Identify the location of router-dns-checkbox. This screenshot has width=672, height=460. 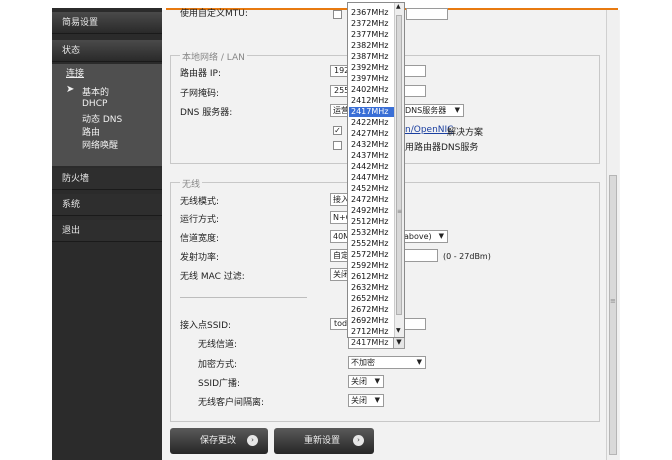
(337, 145).